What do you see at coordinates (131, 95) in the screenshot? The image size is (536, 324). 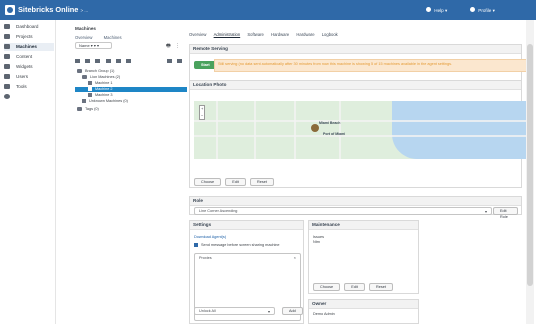 I see `tree-node-machine-3: Machine 3` at bounding box center [131, 95].